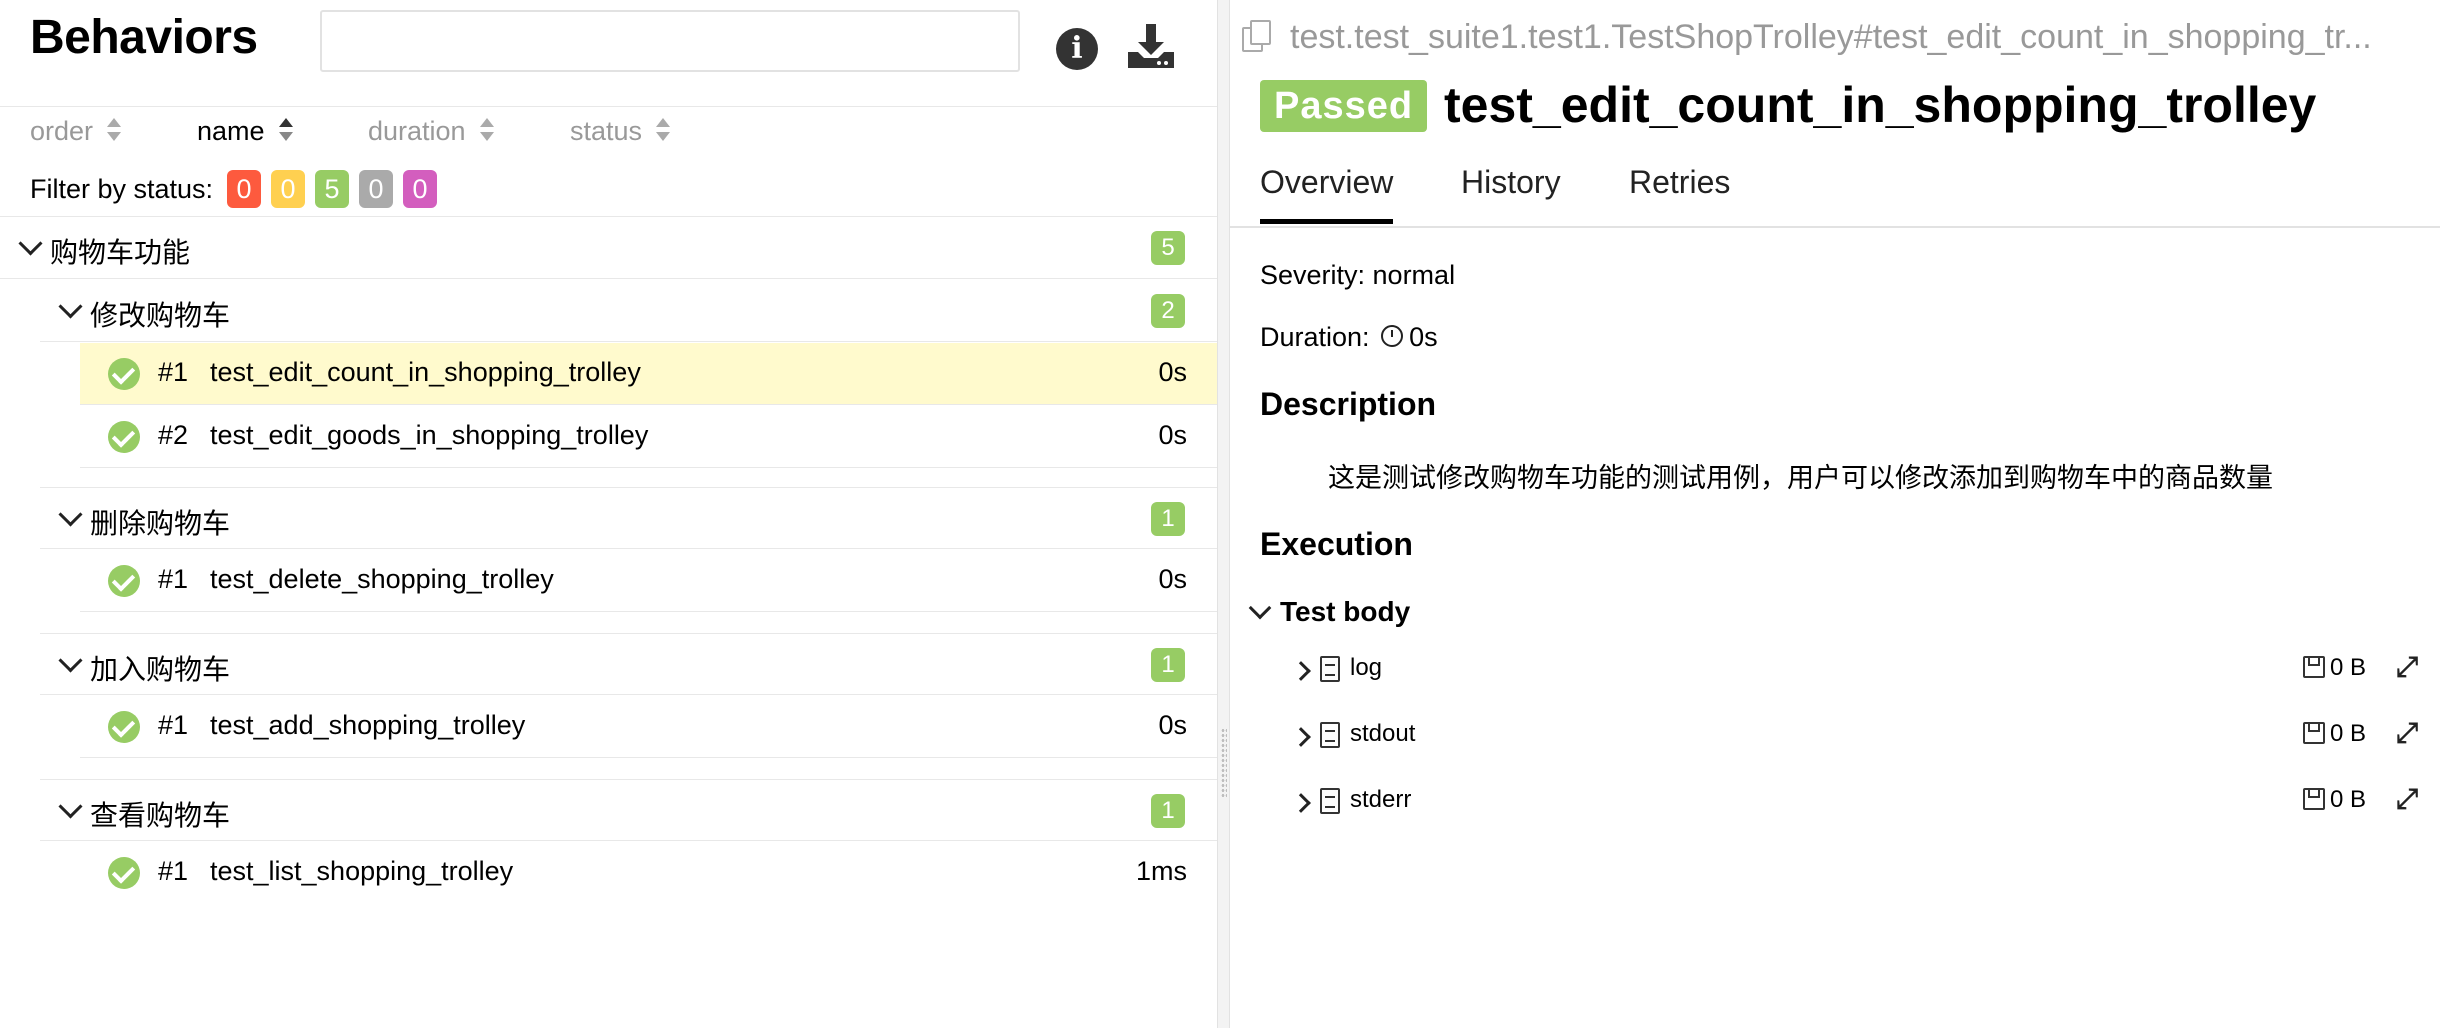  Describe the element at coordinates (1835, 189) in the screenshot. I see `detail-tabs: Overview History Retries` at that location.